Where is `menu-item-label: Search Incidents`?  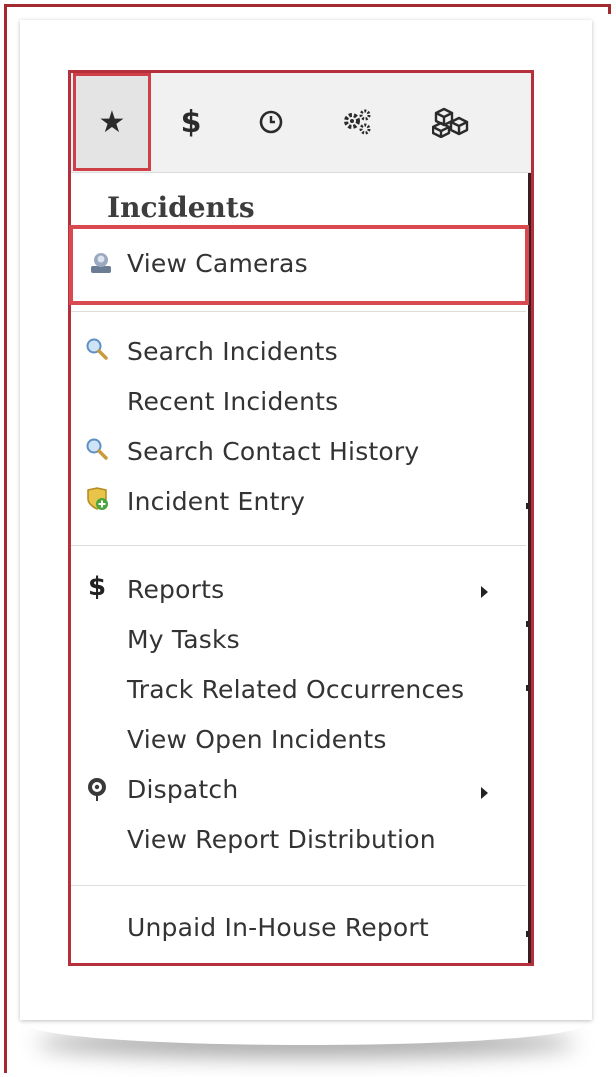 menu-item-label: Search Incidents is located at coordinates (232, 351).